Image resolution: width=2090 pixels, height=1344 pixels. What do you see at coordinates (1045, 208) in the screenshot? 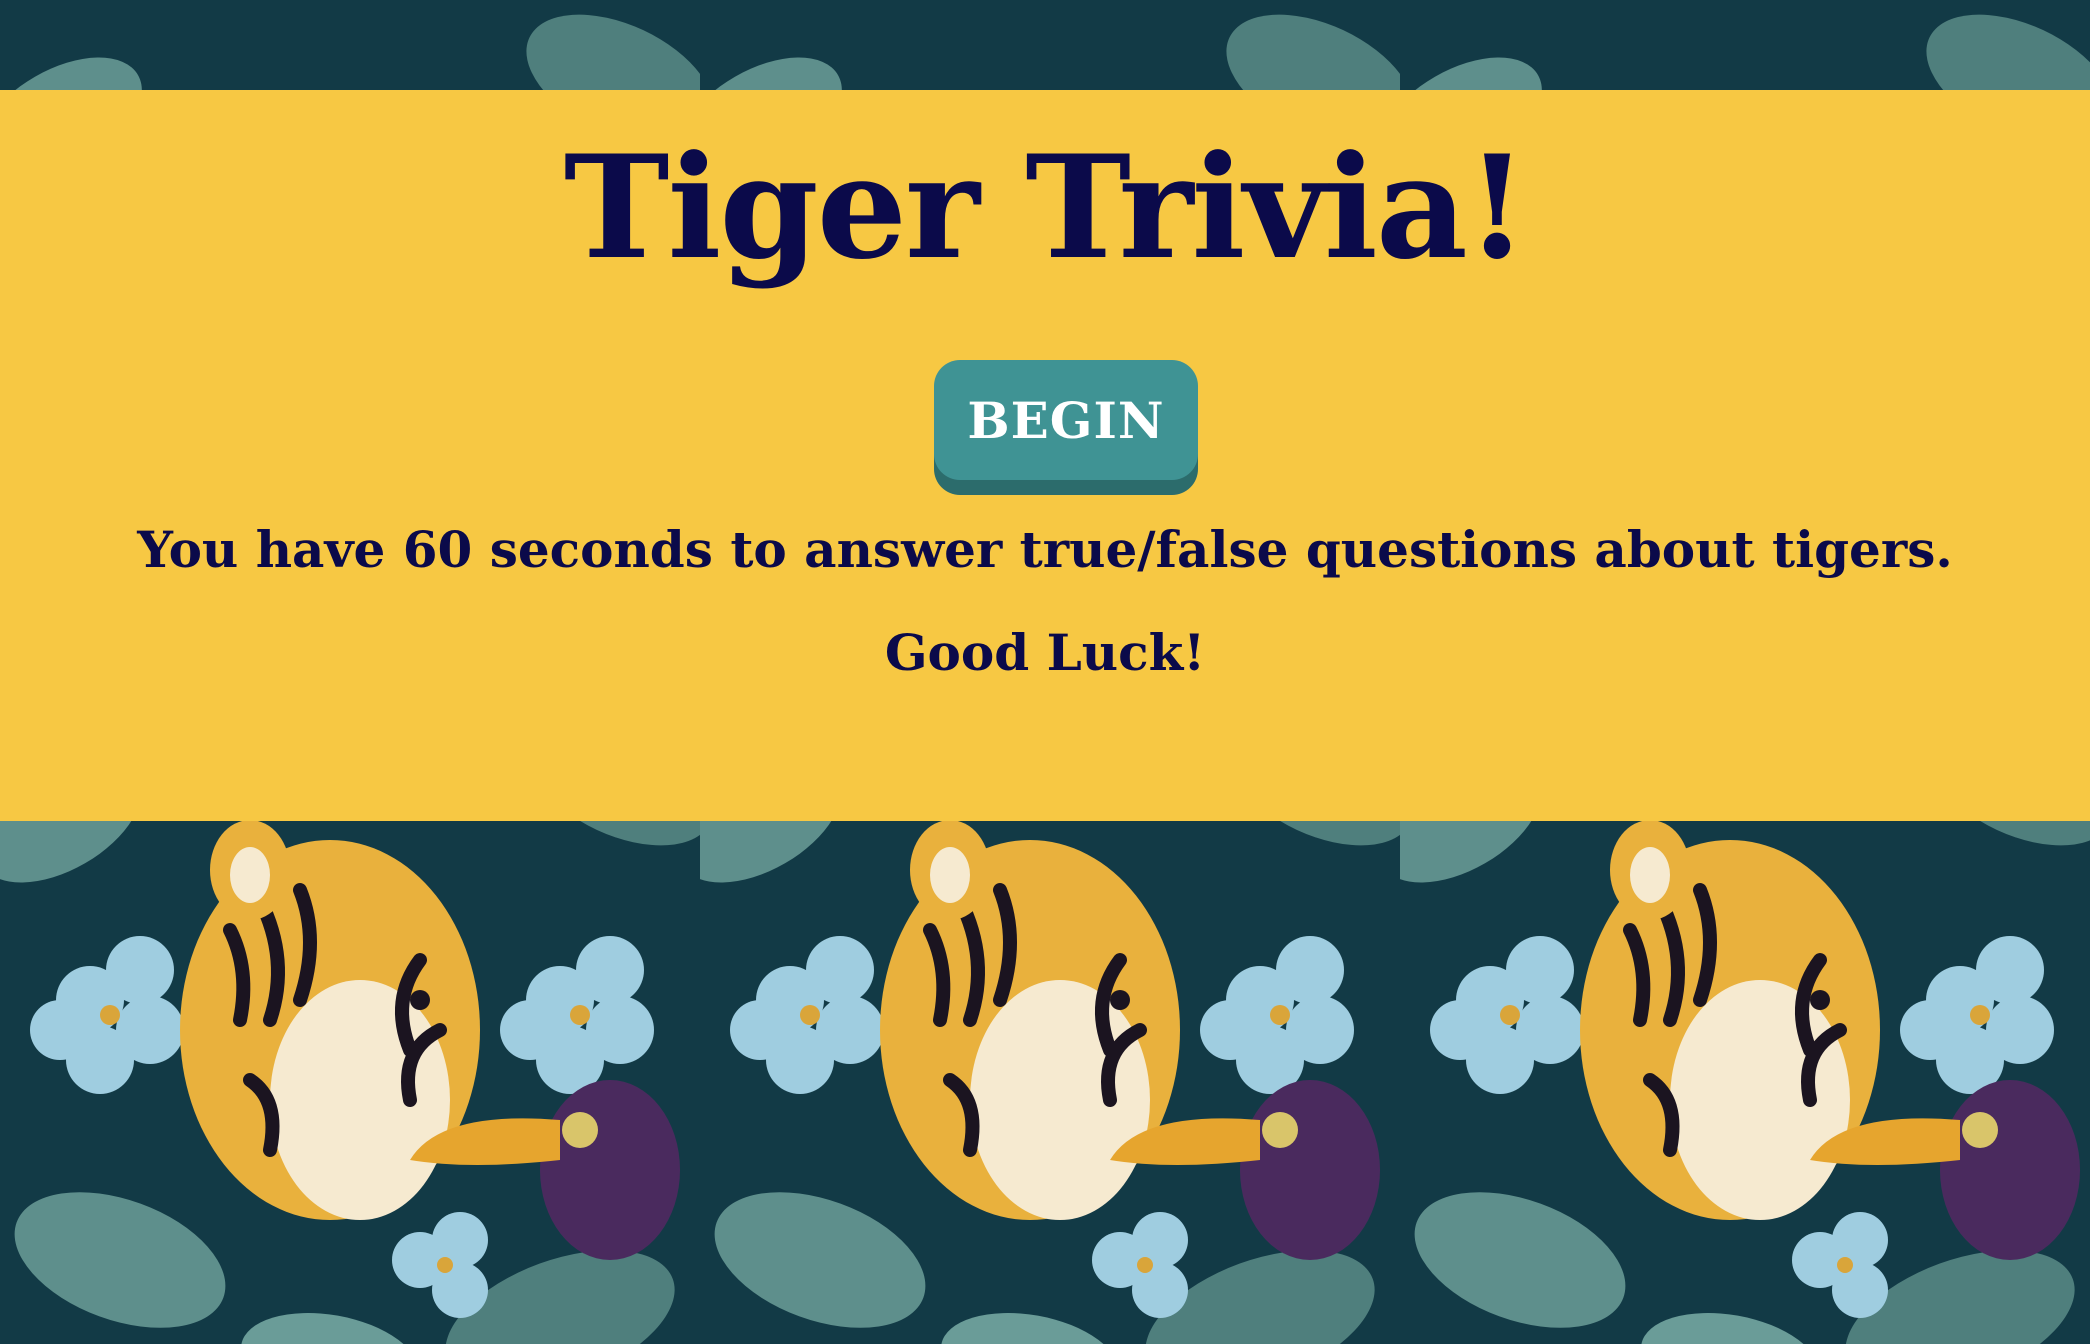
I see `page-title: Tiger Trivia!` at bounding box center [1045, 208].